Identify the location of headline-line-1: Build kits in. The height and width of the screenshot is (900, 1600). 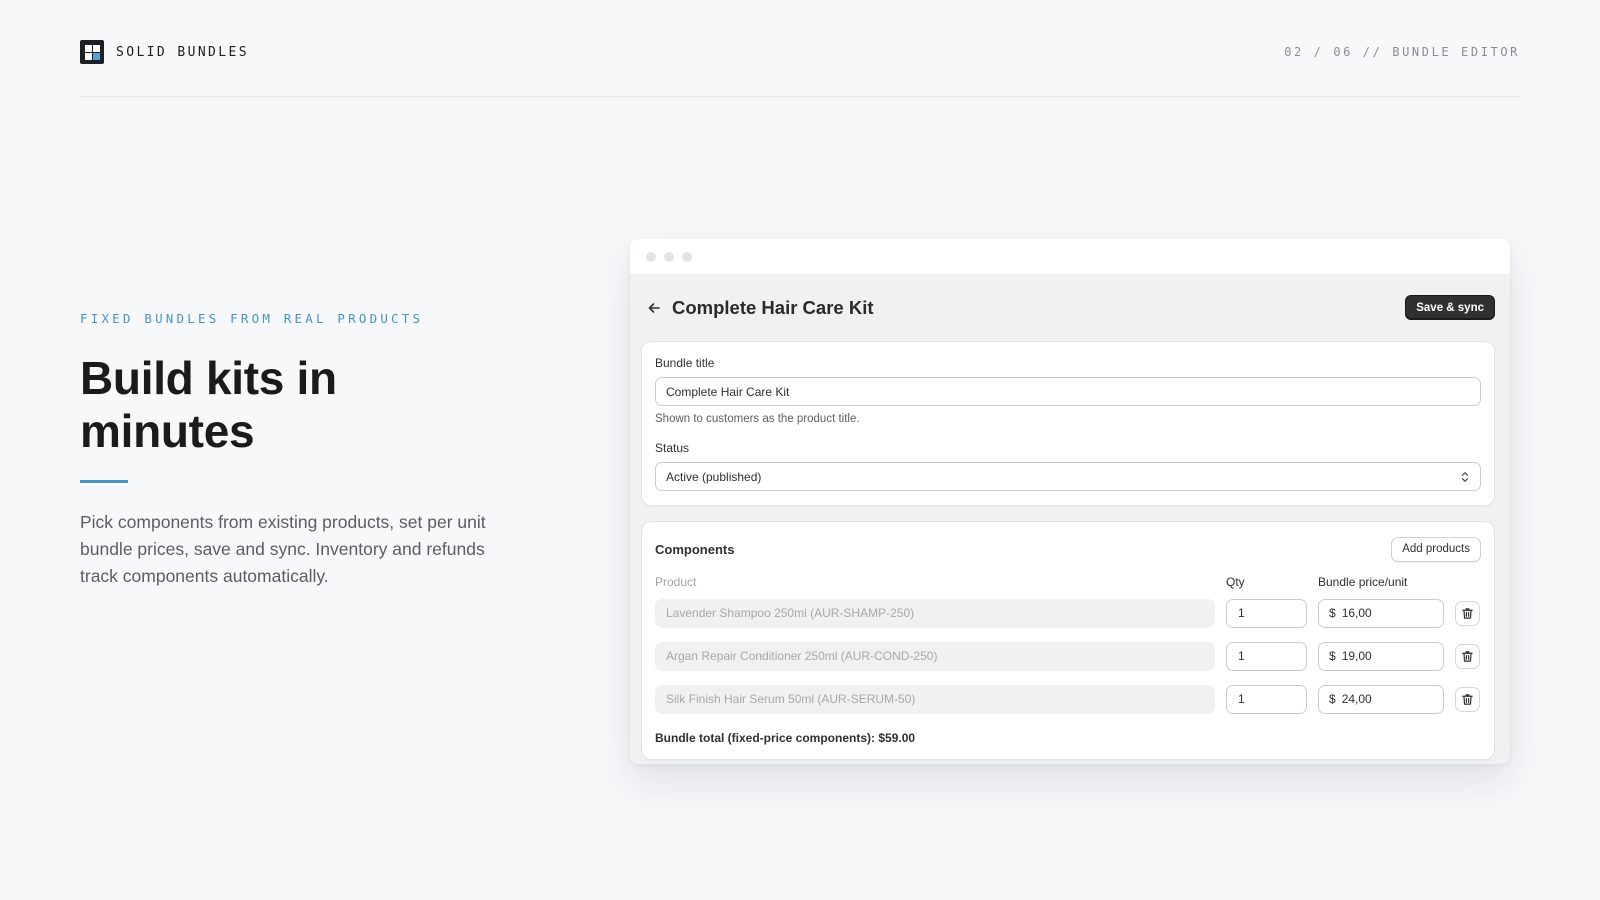
(208, 378).